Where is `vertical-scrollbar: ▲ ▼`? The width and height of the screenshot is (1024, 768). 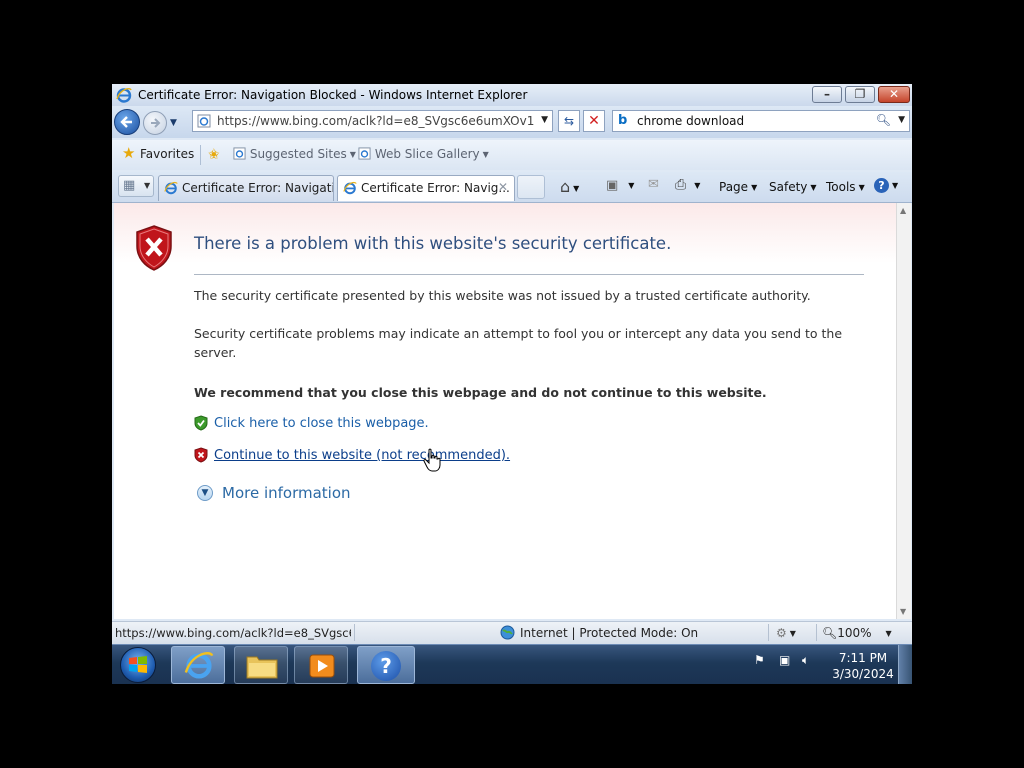
vertical-scrollbar: ▲ ▼ is located at coordinates (903, 411).